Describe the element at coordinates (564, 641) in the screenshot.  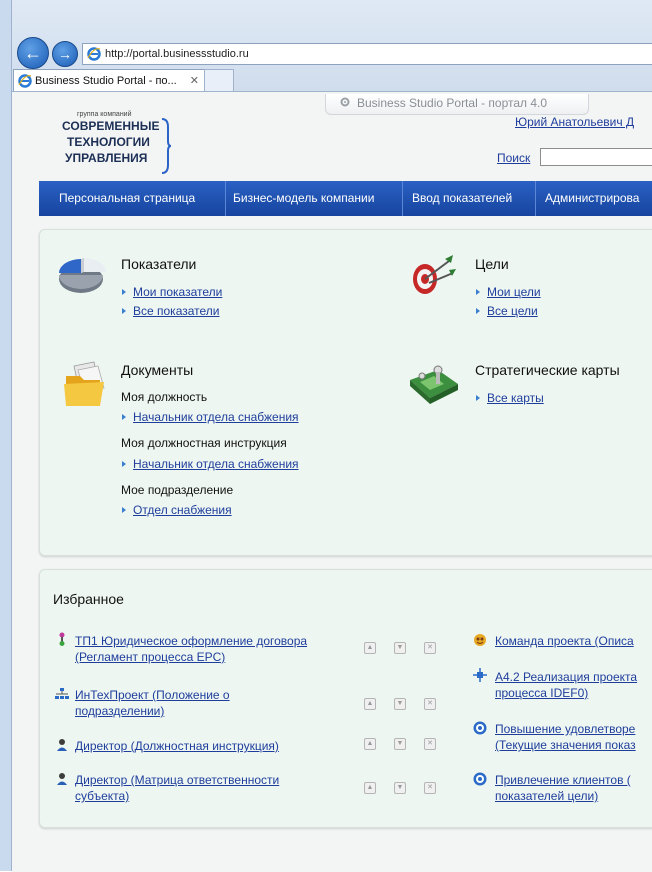
I see `favorite-link: Команда проекта (Описа` at that location.